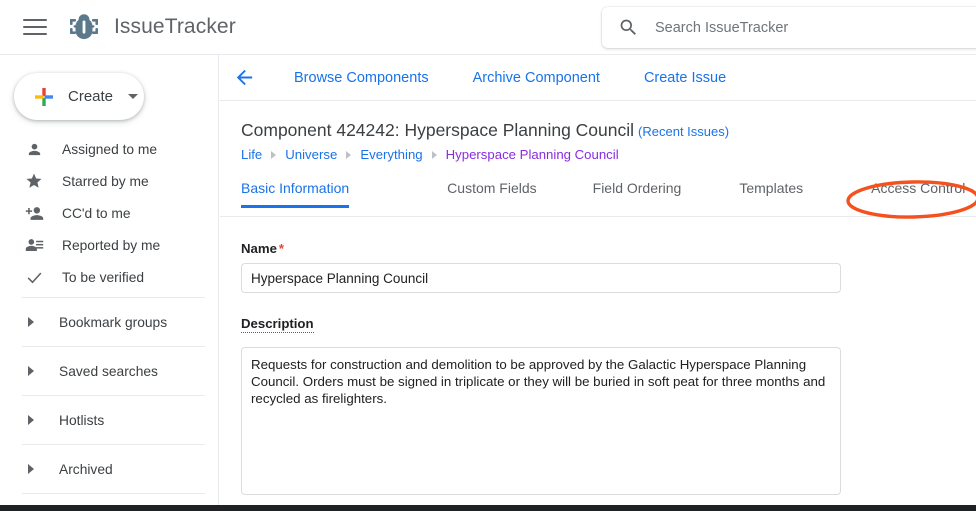 This screenshot has width=976, height=511. I want to click on name-label-text: Name, so click(259, 248).